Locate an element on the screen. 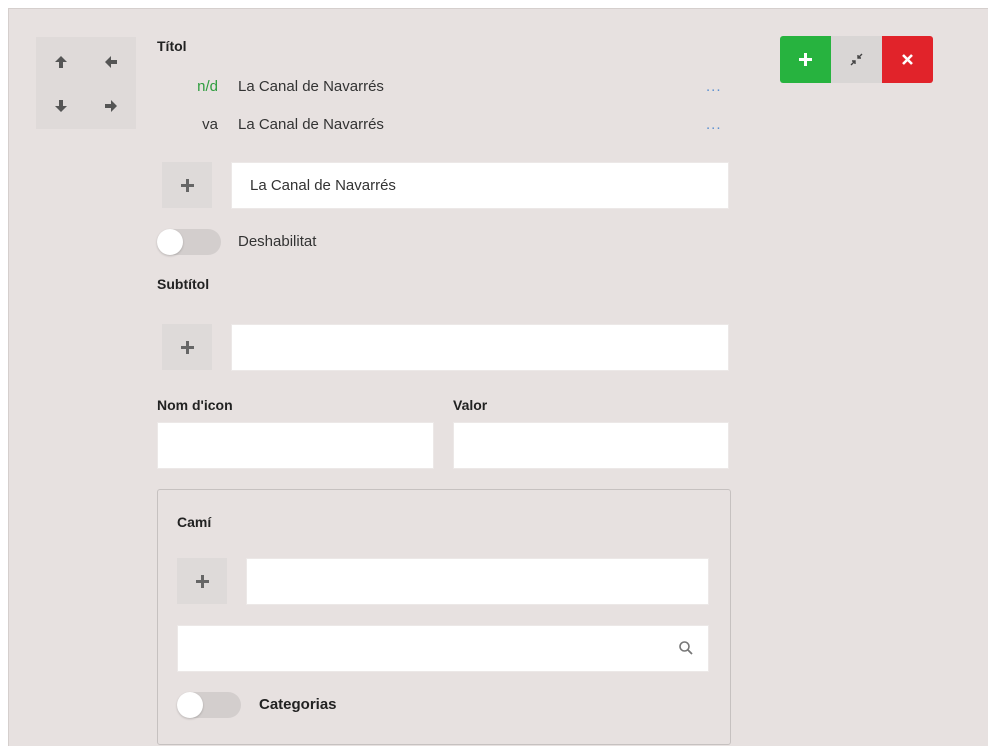 Image resolution: width=988 pixels, height=746 pixels. subtitle-label: Subtítol is located at coordinates (183, 284).